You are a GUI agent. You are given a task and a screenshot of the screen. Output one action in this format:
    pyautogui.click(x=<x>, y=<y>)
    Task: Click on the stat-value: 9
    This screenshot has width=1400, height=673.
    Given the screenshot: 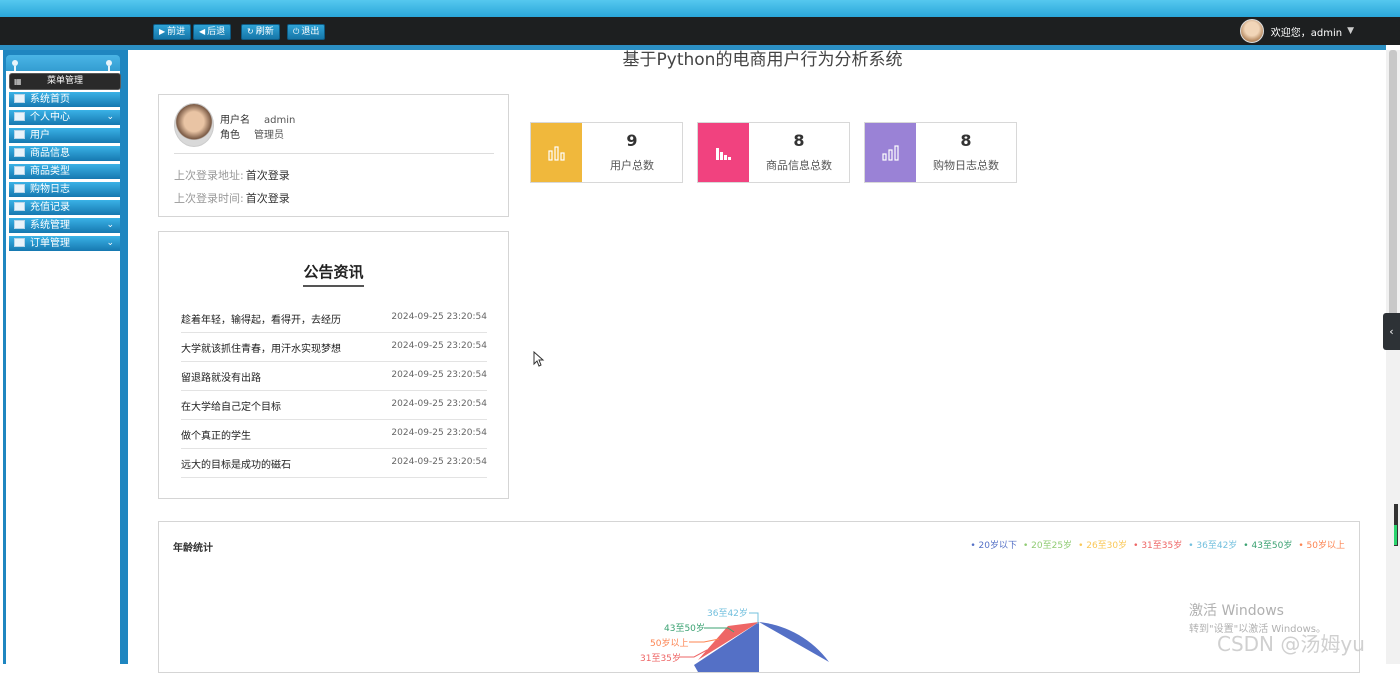 What is the action you would take?
    pyautogui.click(x=632, y=140)
    